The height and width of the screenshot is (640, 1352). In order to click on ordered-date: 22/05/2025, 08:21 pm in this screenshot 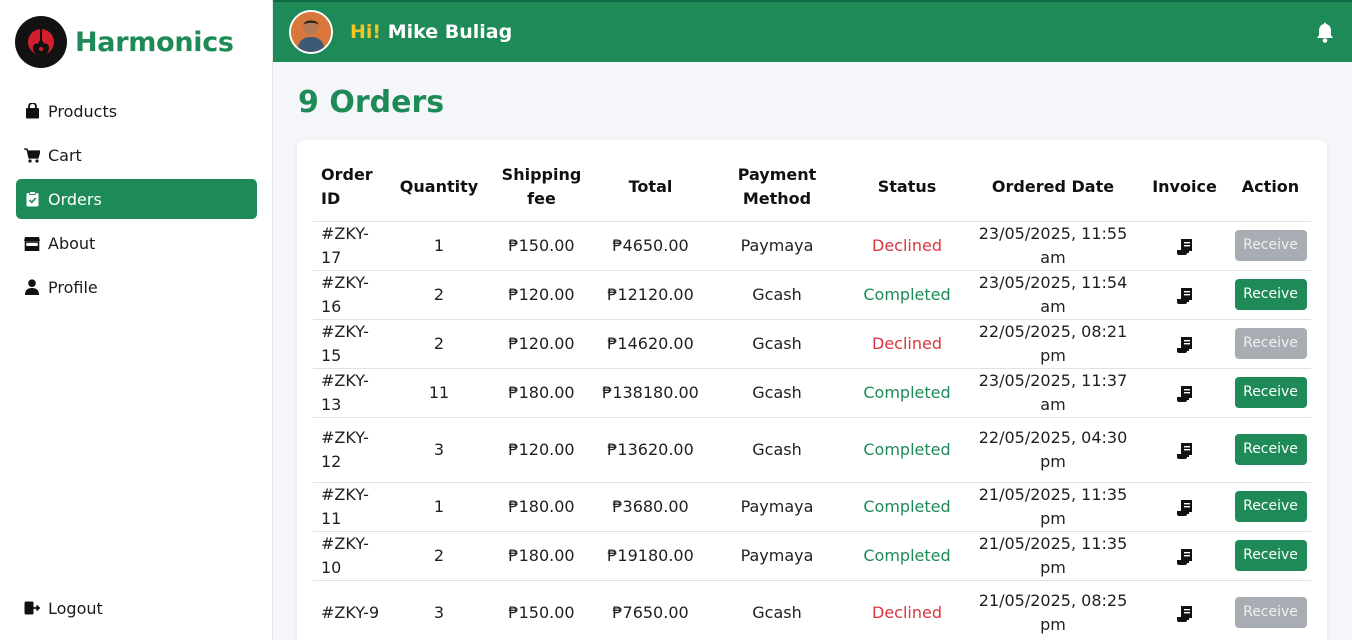, I will do `click(1053, 344)`.